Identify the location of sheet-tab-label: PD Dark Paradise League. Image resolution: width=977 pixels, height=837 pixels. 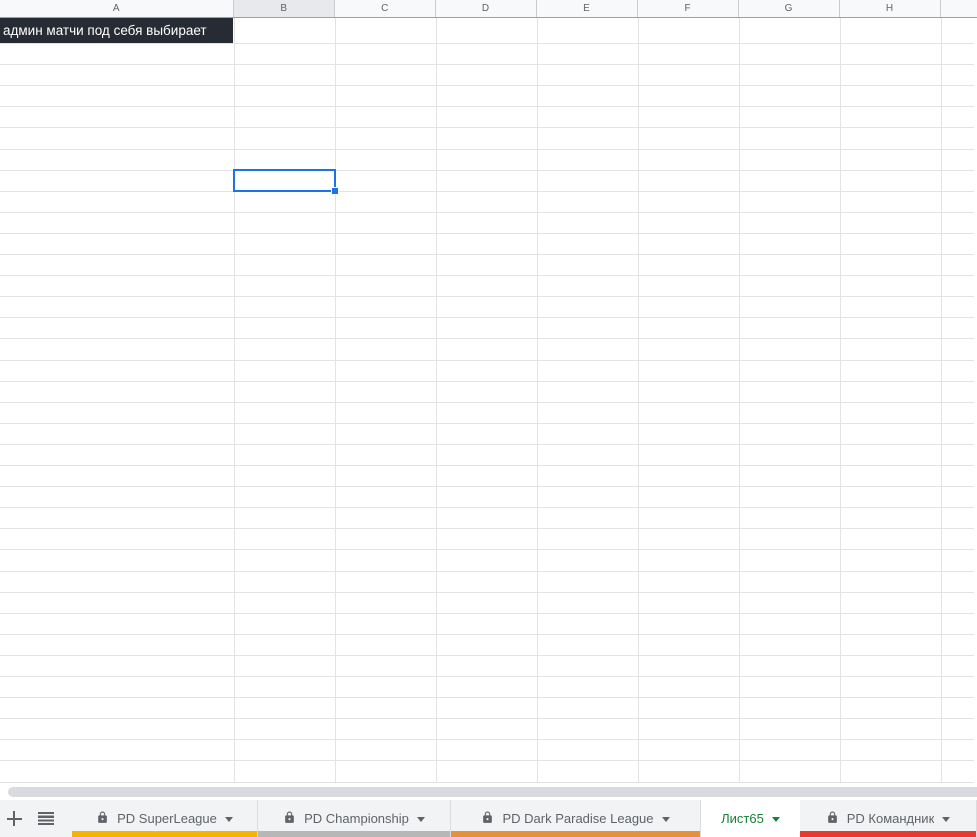
(578, 818).